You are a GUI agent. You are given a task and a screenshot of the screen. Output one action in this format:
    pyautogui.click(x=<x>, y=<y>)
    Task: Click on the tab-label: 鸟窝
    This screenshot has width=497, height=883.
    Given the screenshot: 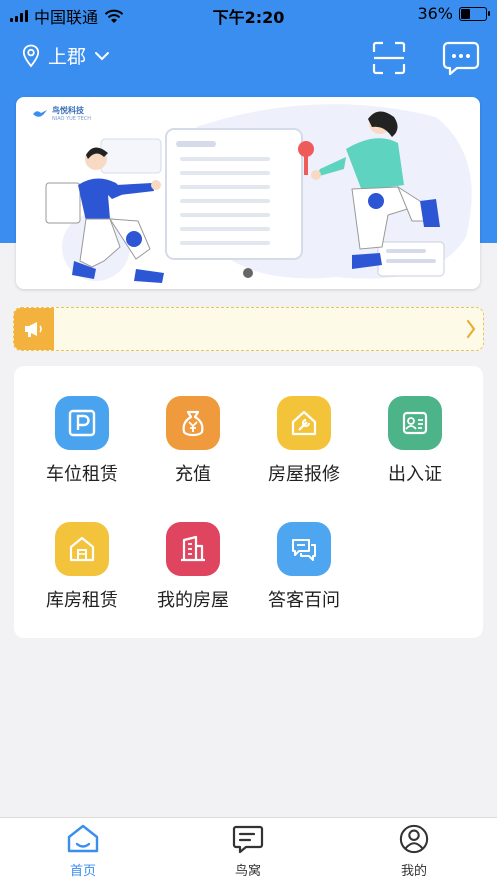 What is the action you would take?
    pyautogui.click(x=247, y=871)
    